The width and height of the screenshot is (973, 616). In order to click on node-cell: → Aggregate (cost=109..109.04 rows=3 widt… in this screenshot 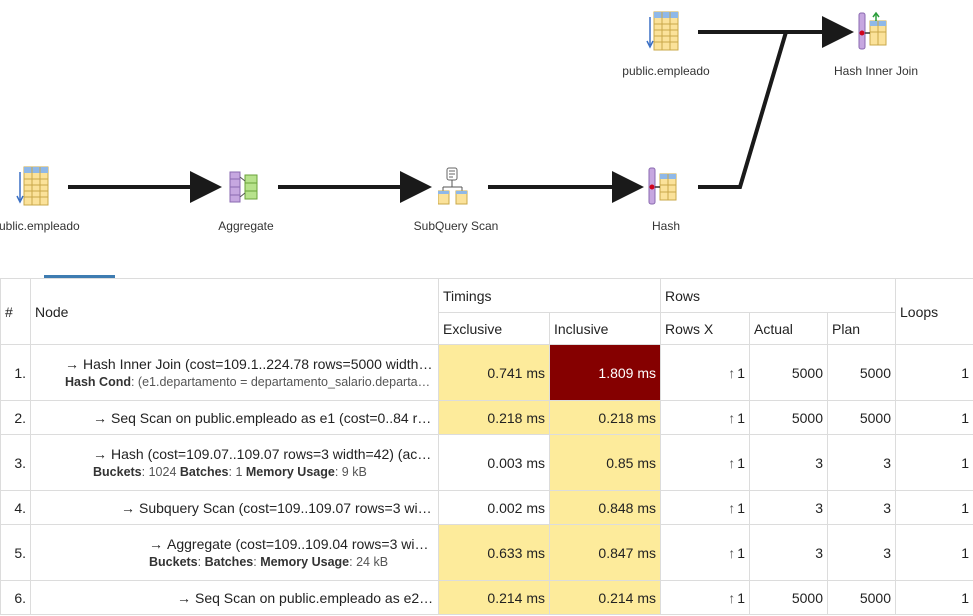, I will do `click(234, 552)`.